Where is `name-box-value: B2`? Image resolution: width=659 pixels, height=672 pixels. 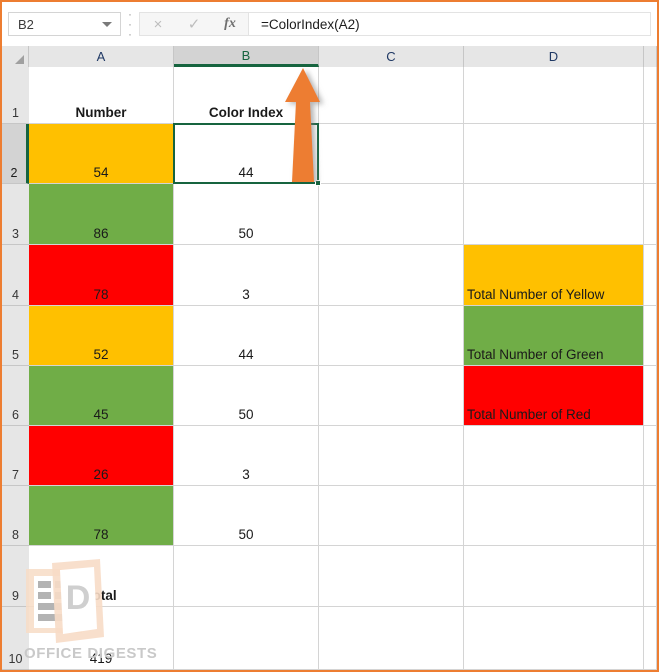 name-box-value: B2 is located at coordinates (26, 24).